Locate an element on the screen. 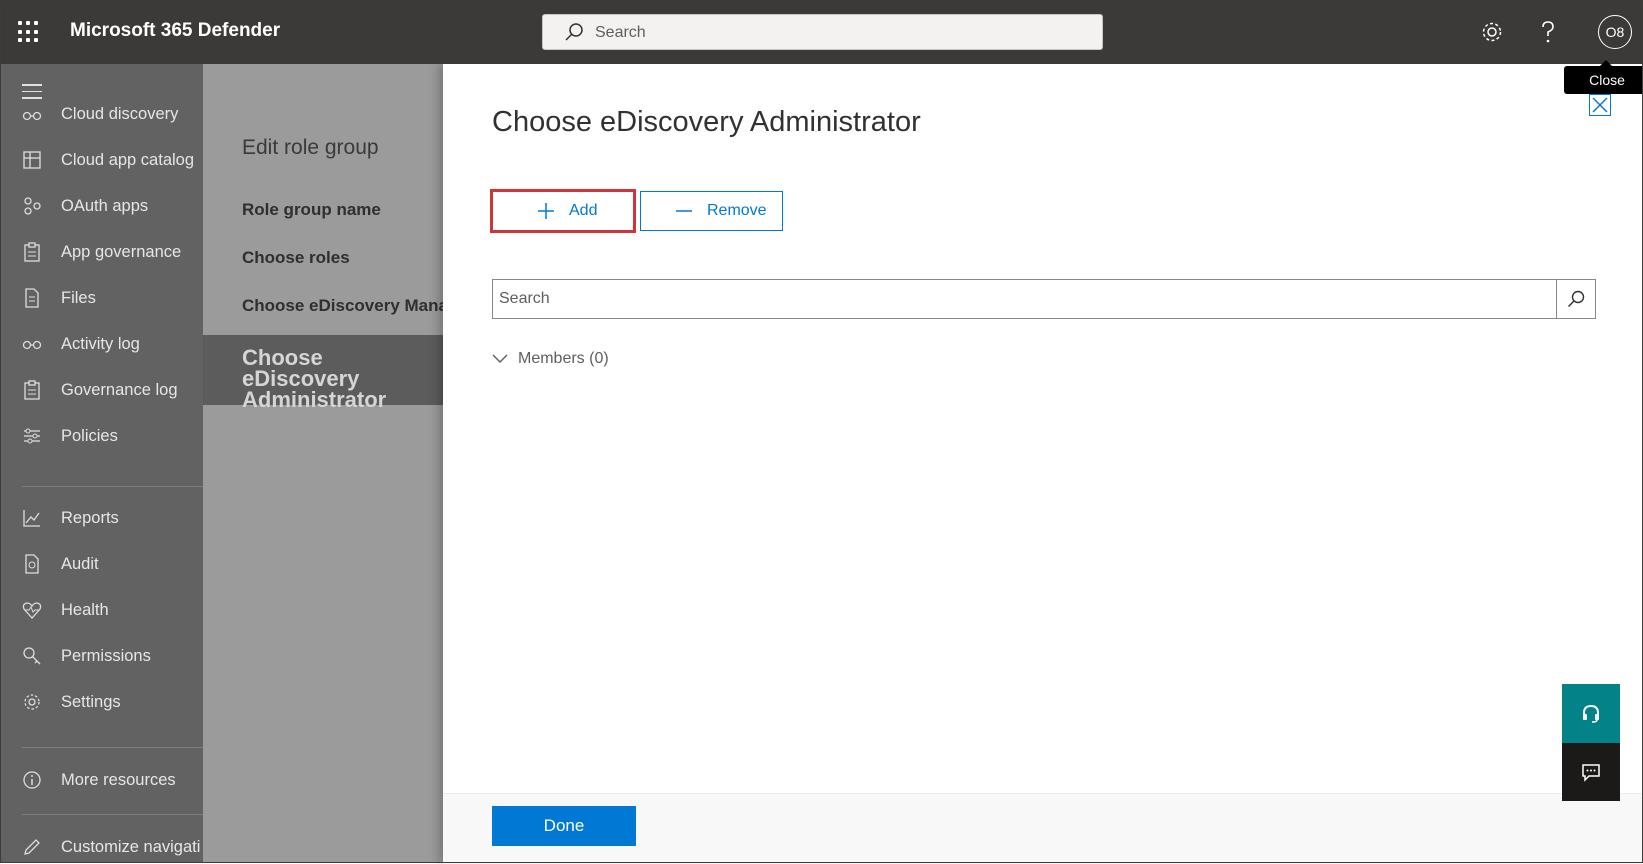 The width and height of the screenshot is (1643, 864). nav-item-settings: Settings is located at coordinates (101, 703).